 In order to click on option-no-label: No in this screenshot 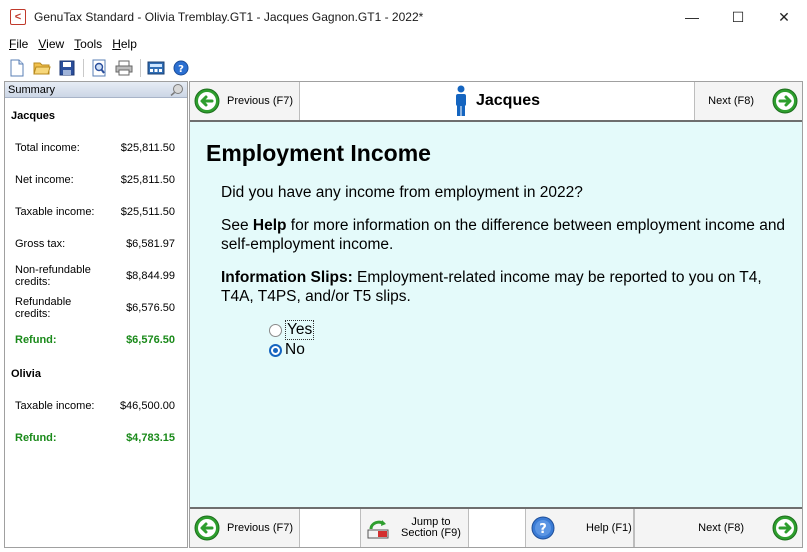, I will do `click(295, 350)`.